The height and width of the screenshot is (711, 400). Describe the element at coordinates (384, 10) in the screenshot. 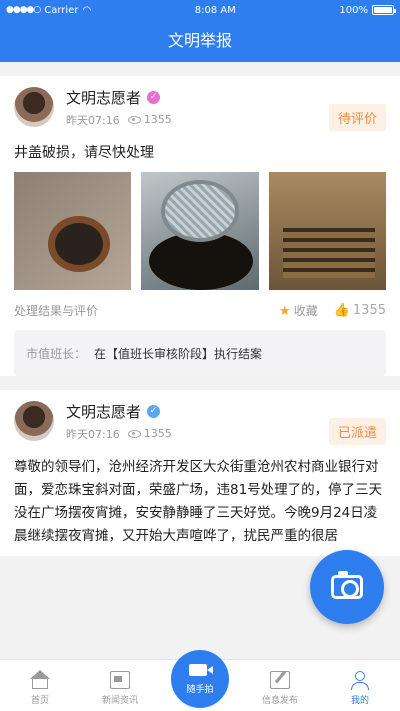

I see `battery-icon` at that location.